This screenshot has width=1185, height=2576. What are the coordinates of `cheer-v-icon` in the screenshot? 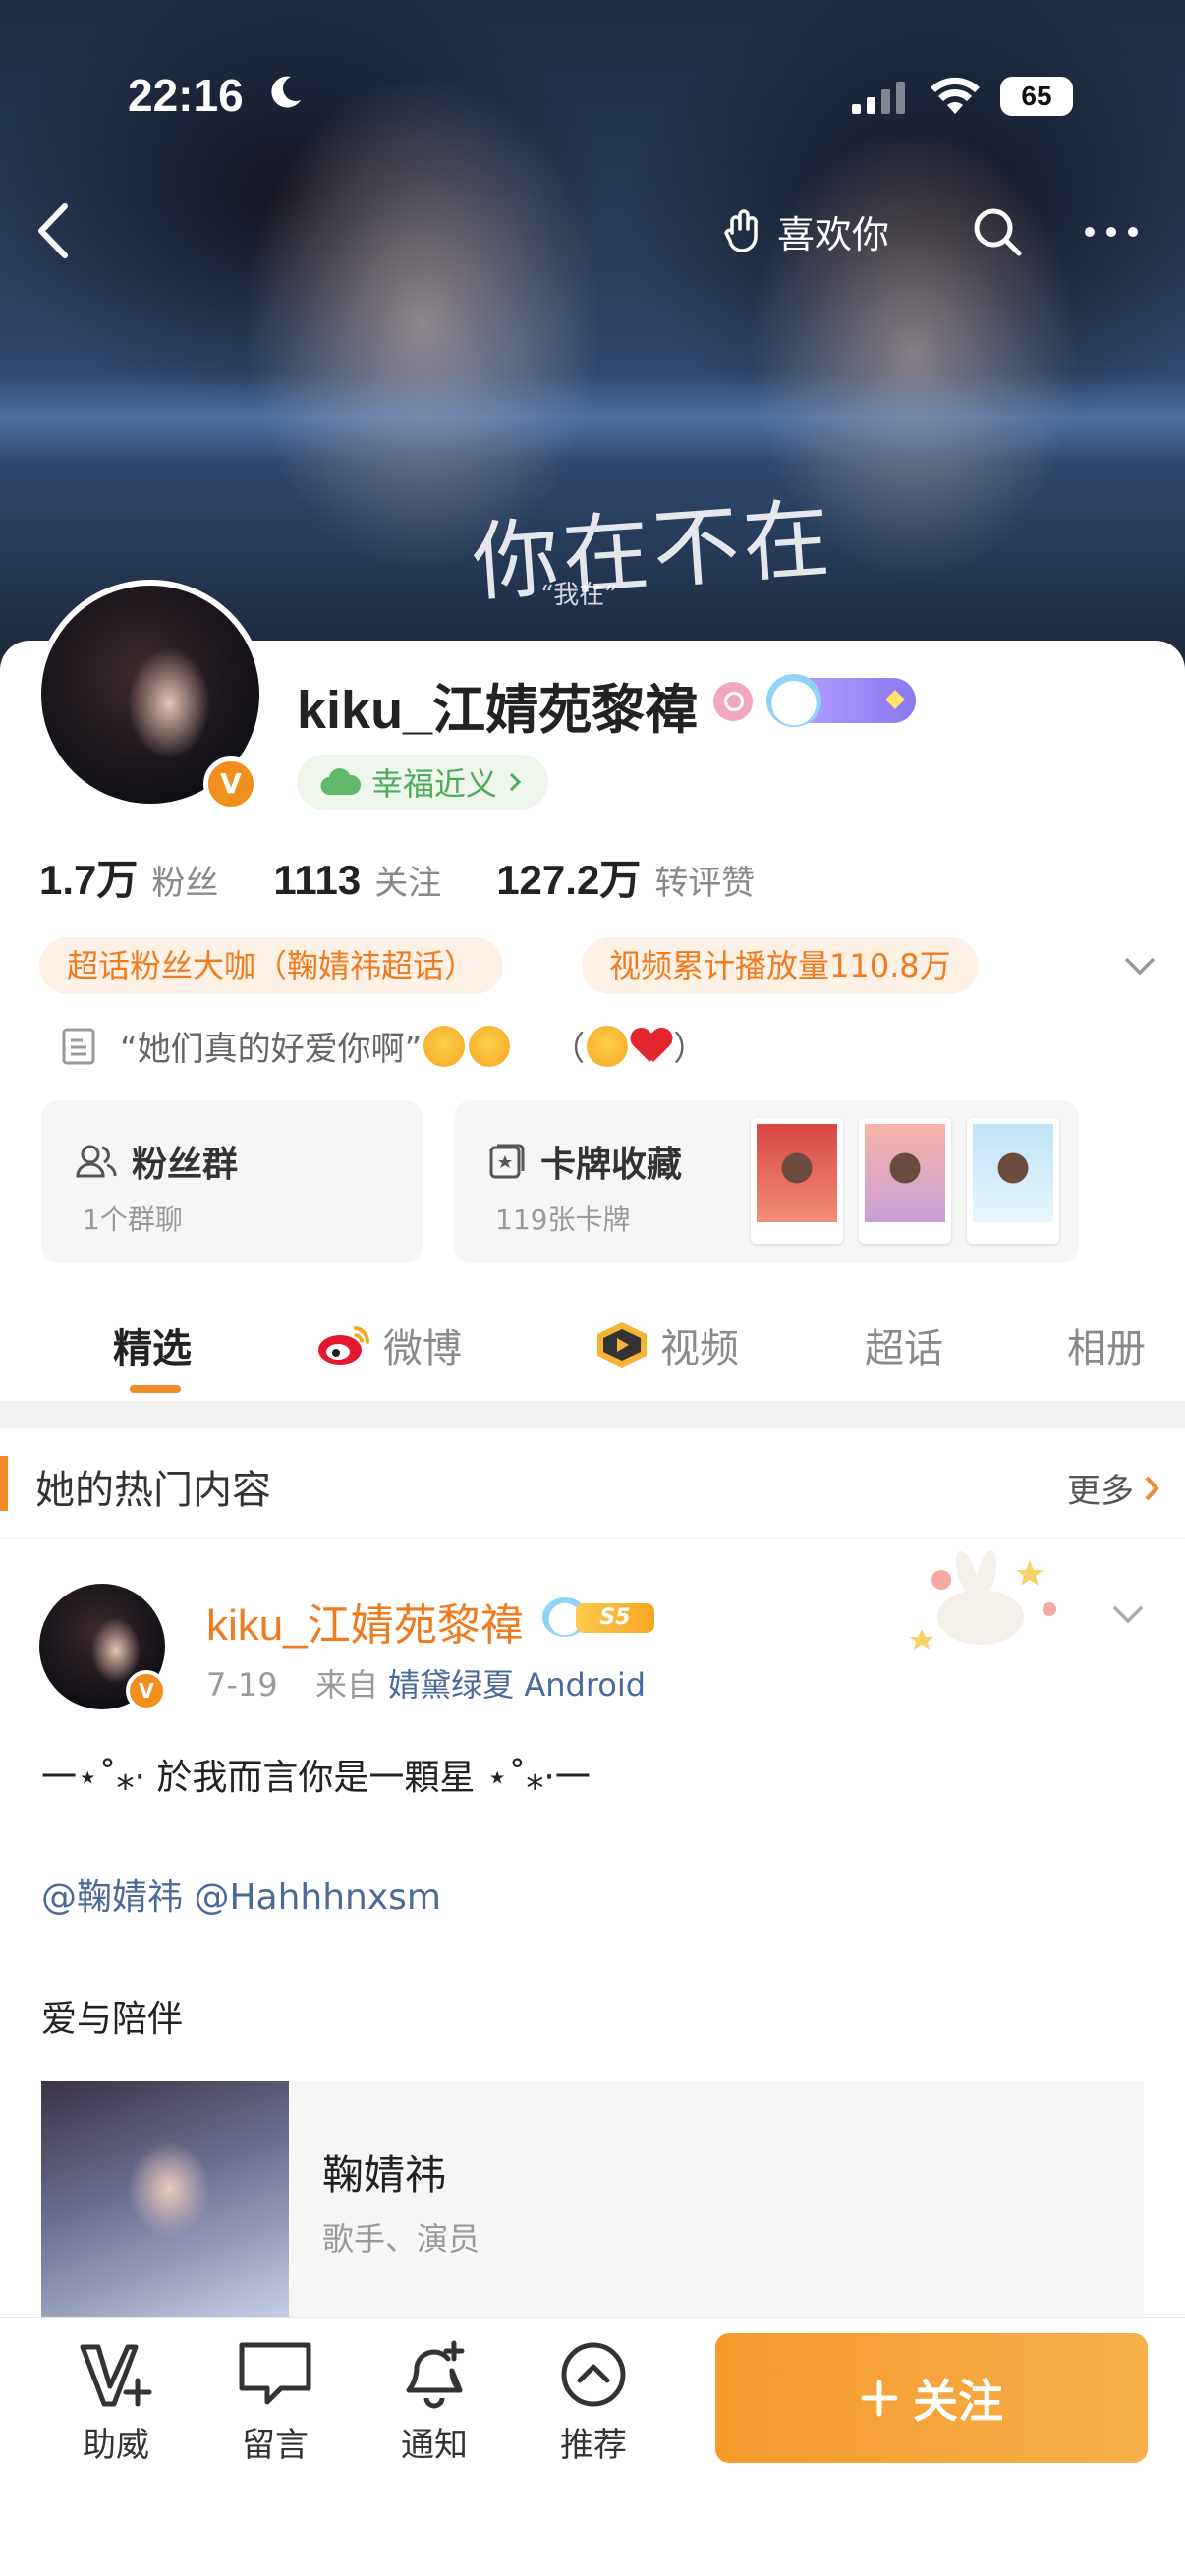 It's located at (116, 2375).